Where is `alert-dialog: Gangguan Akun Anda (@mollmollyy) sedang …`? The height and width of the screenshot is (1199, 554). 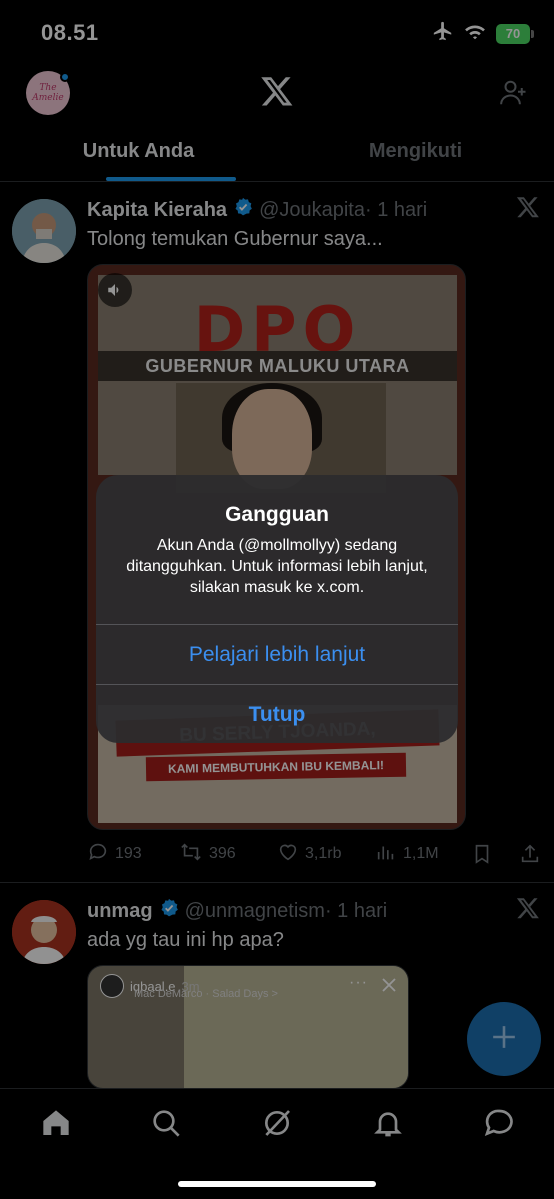 alert-dialog: Gangguan Akun Anda (@mollmollyy) sedang … is located at coordinates (277, 609).